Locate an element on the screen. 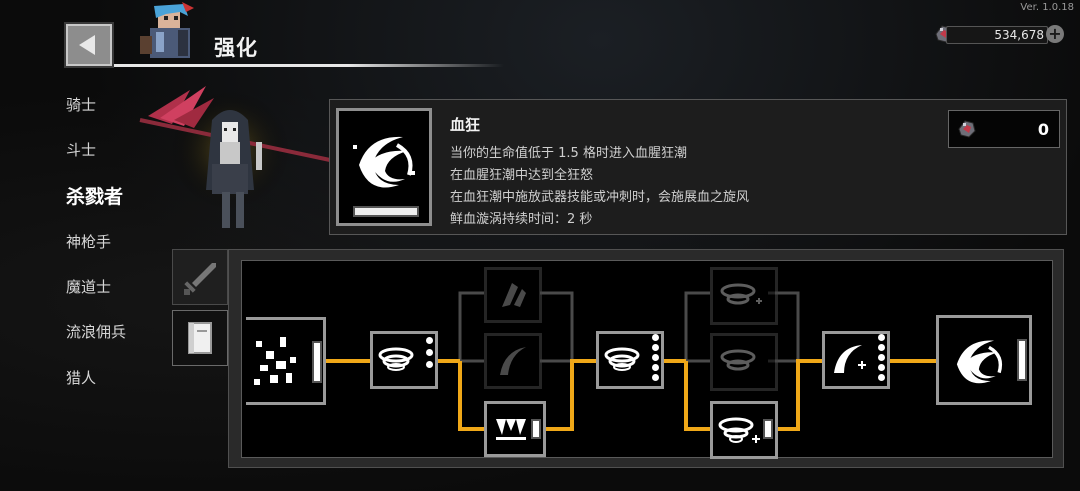 Image resolution: width=1080 pixels, height=491 pixels. skill-node-a-top is located at coordinates (513, 295).